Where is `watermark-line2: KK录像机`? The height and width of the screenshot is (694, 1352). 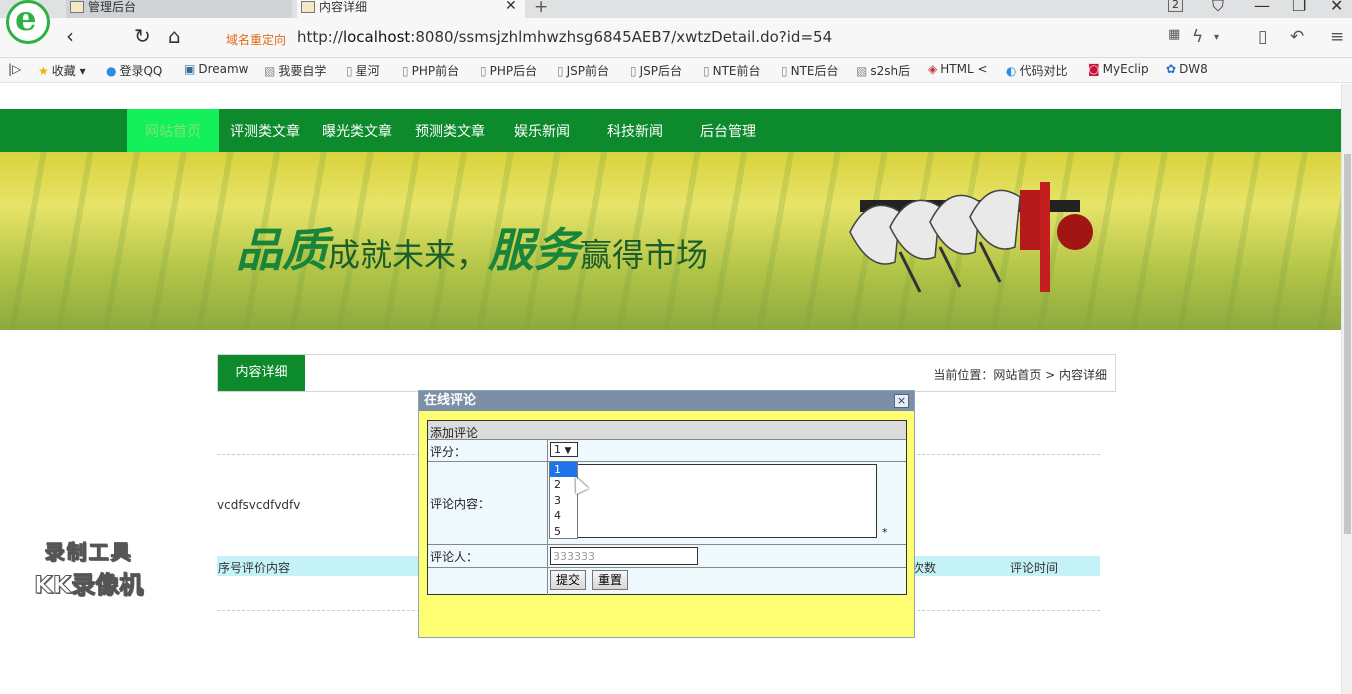
watermark-line2: KK录像机 is located at coordinates (88, 585).